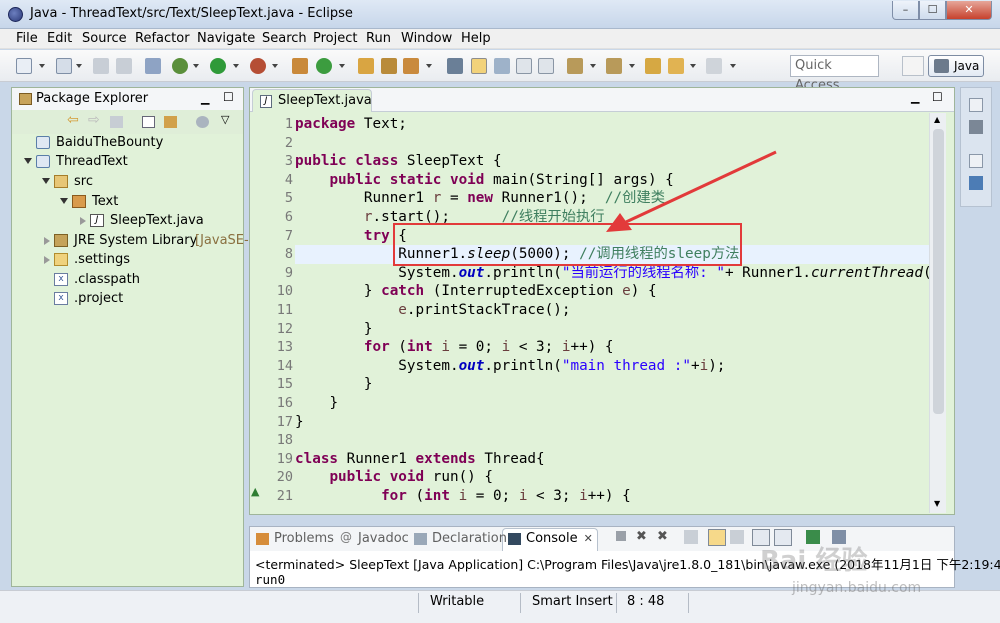 This screenshot has height=623, width=1000. I want to click on quick-access-input: Quick Access, so click(834, 74).